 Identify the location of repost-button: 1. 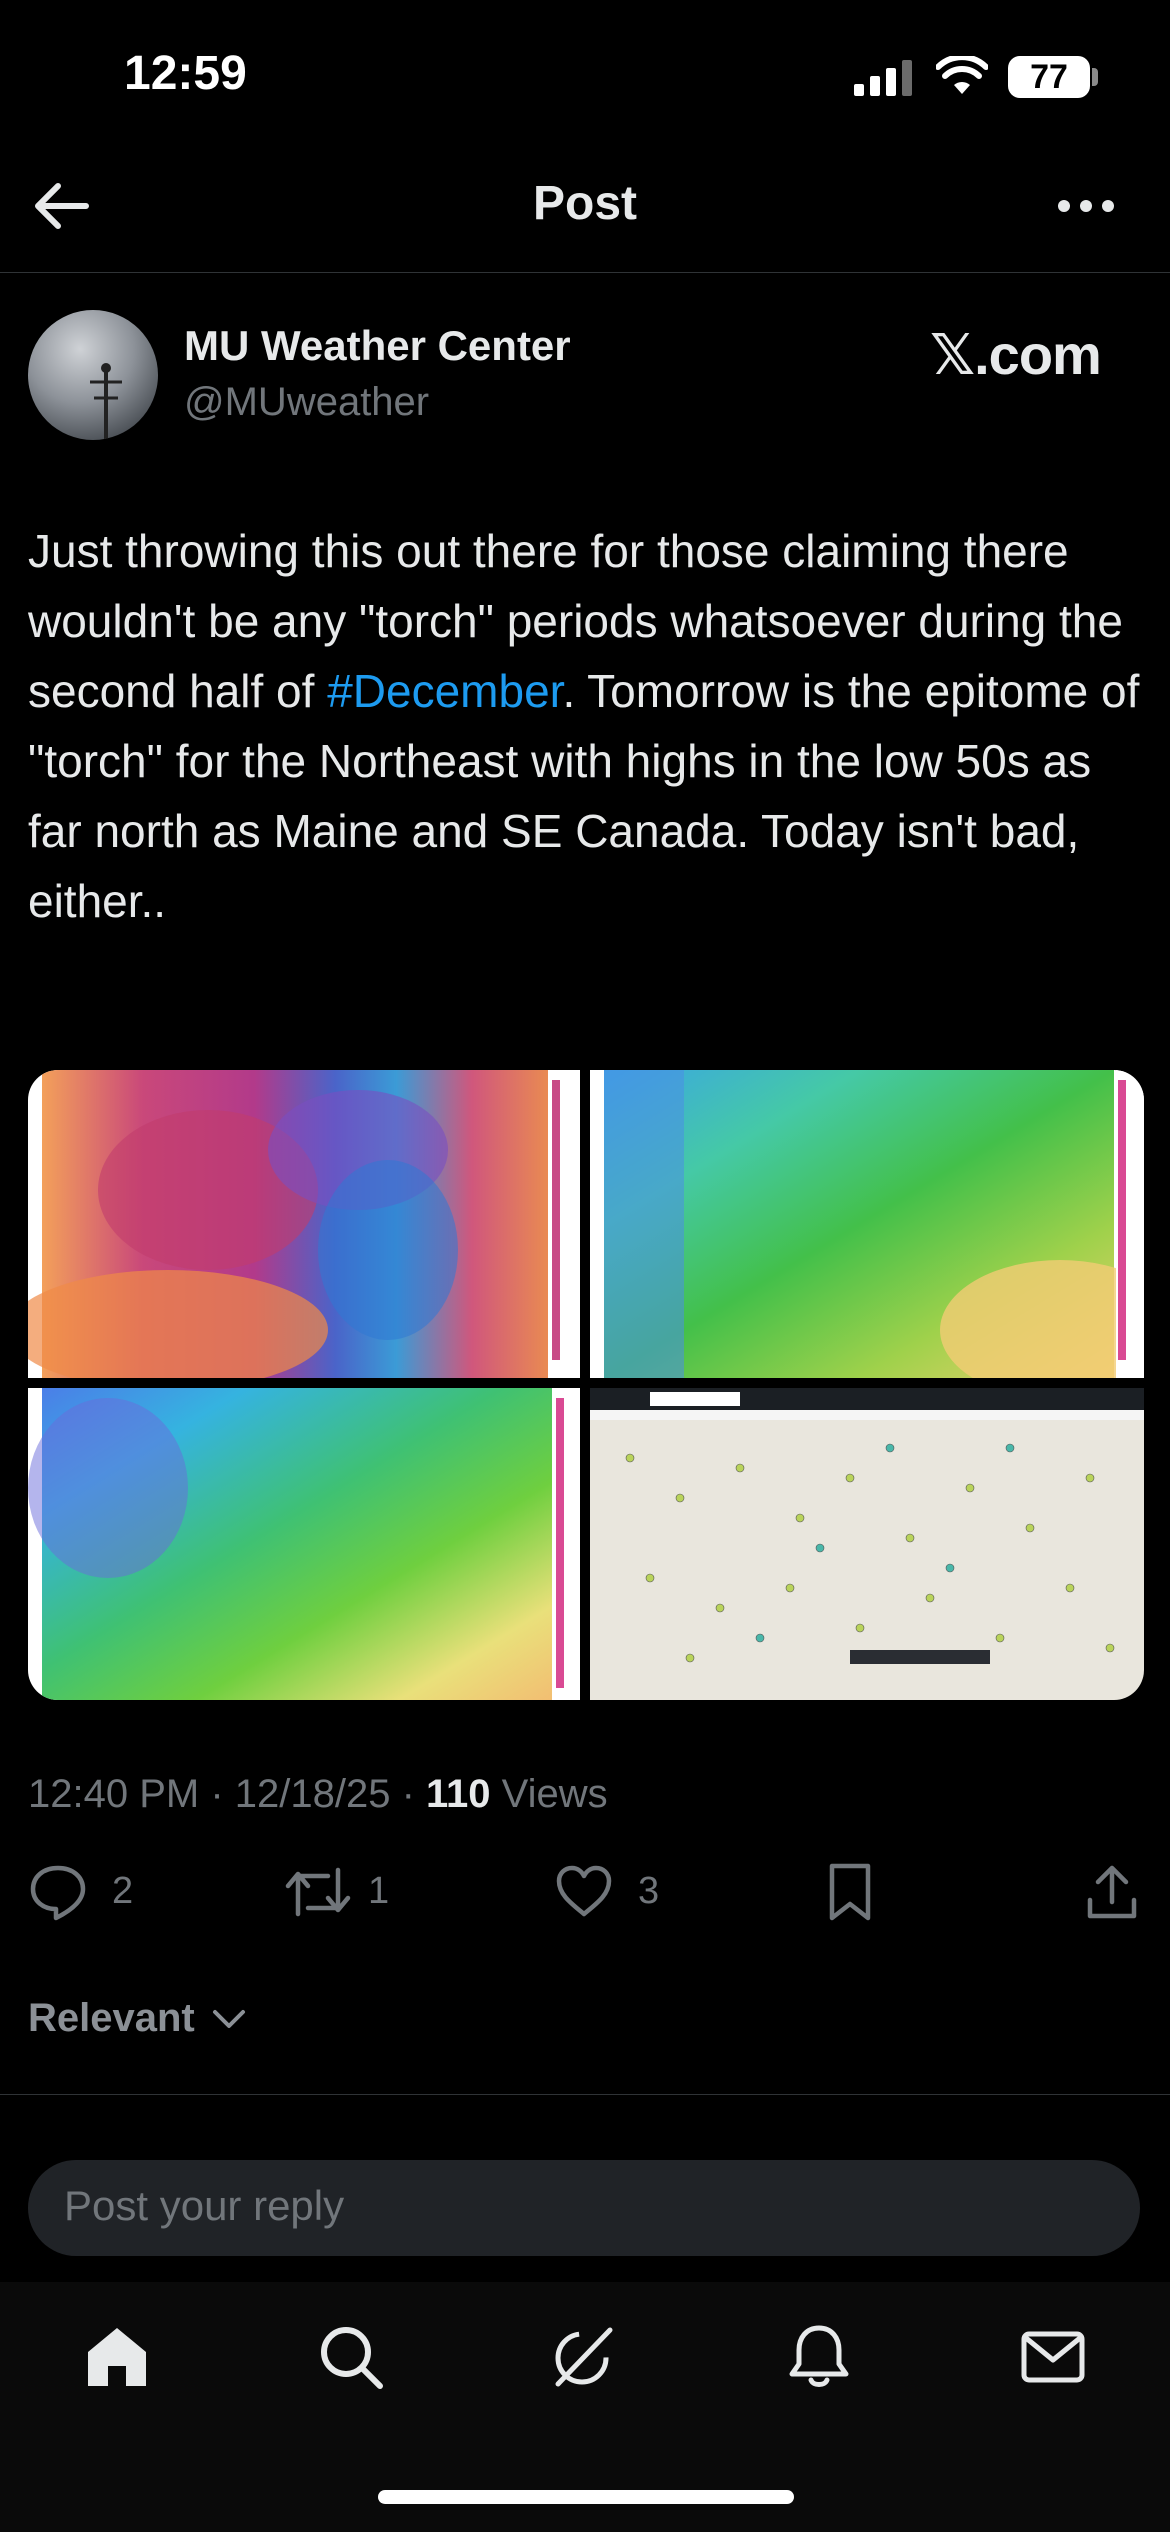
(349, 1892).